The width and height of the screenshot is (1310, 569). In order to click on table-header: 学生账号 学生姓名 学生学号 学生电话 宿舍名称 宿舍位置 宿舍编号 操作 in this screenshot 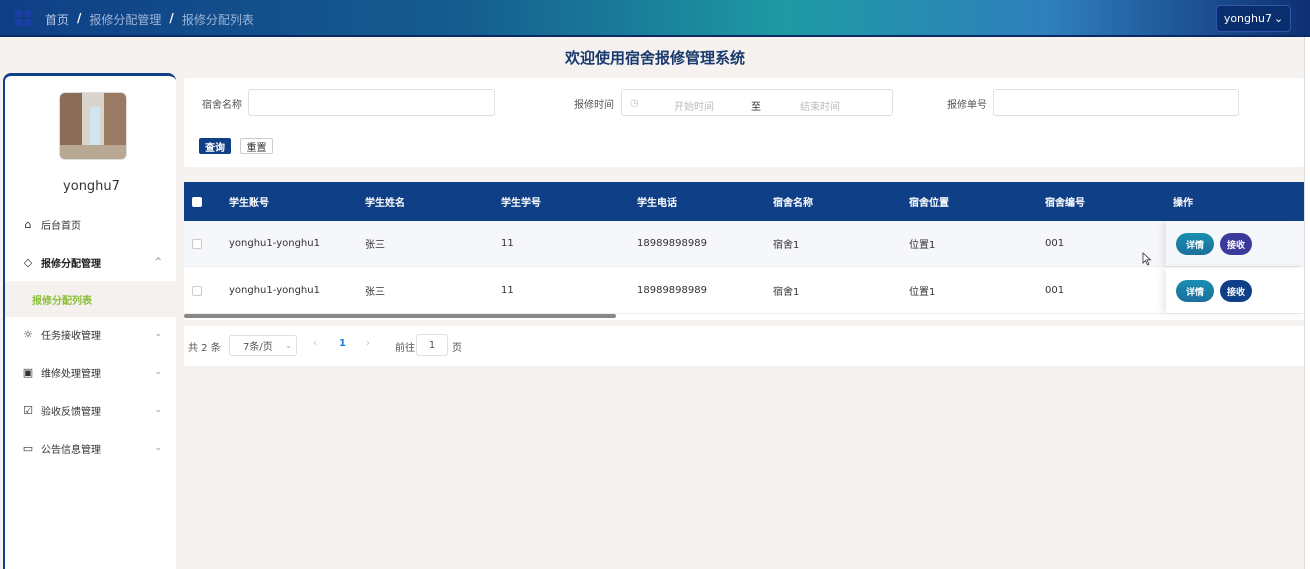, I will do `click(744, 201)`.